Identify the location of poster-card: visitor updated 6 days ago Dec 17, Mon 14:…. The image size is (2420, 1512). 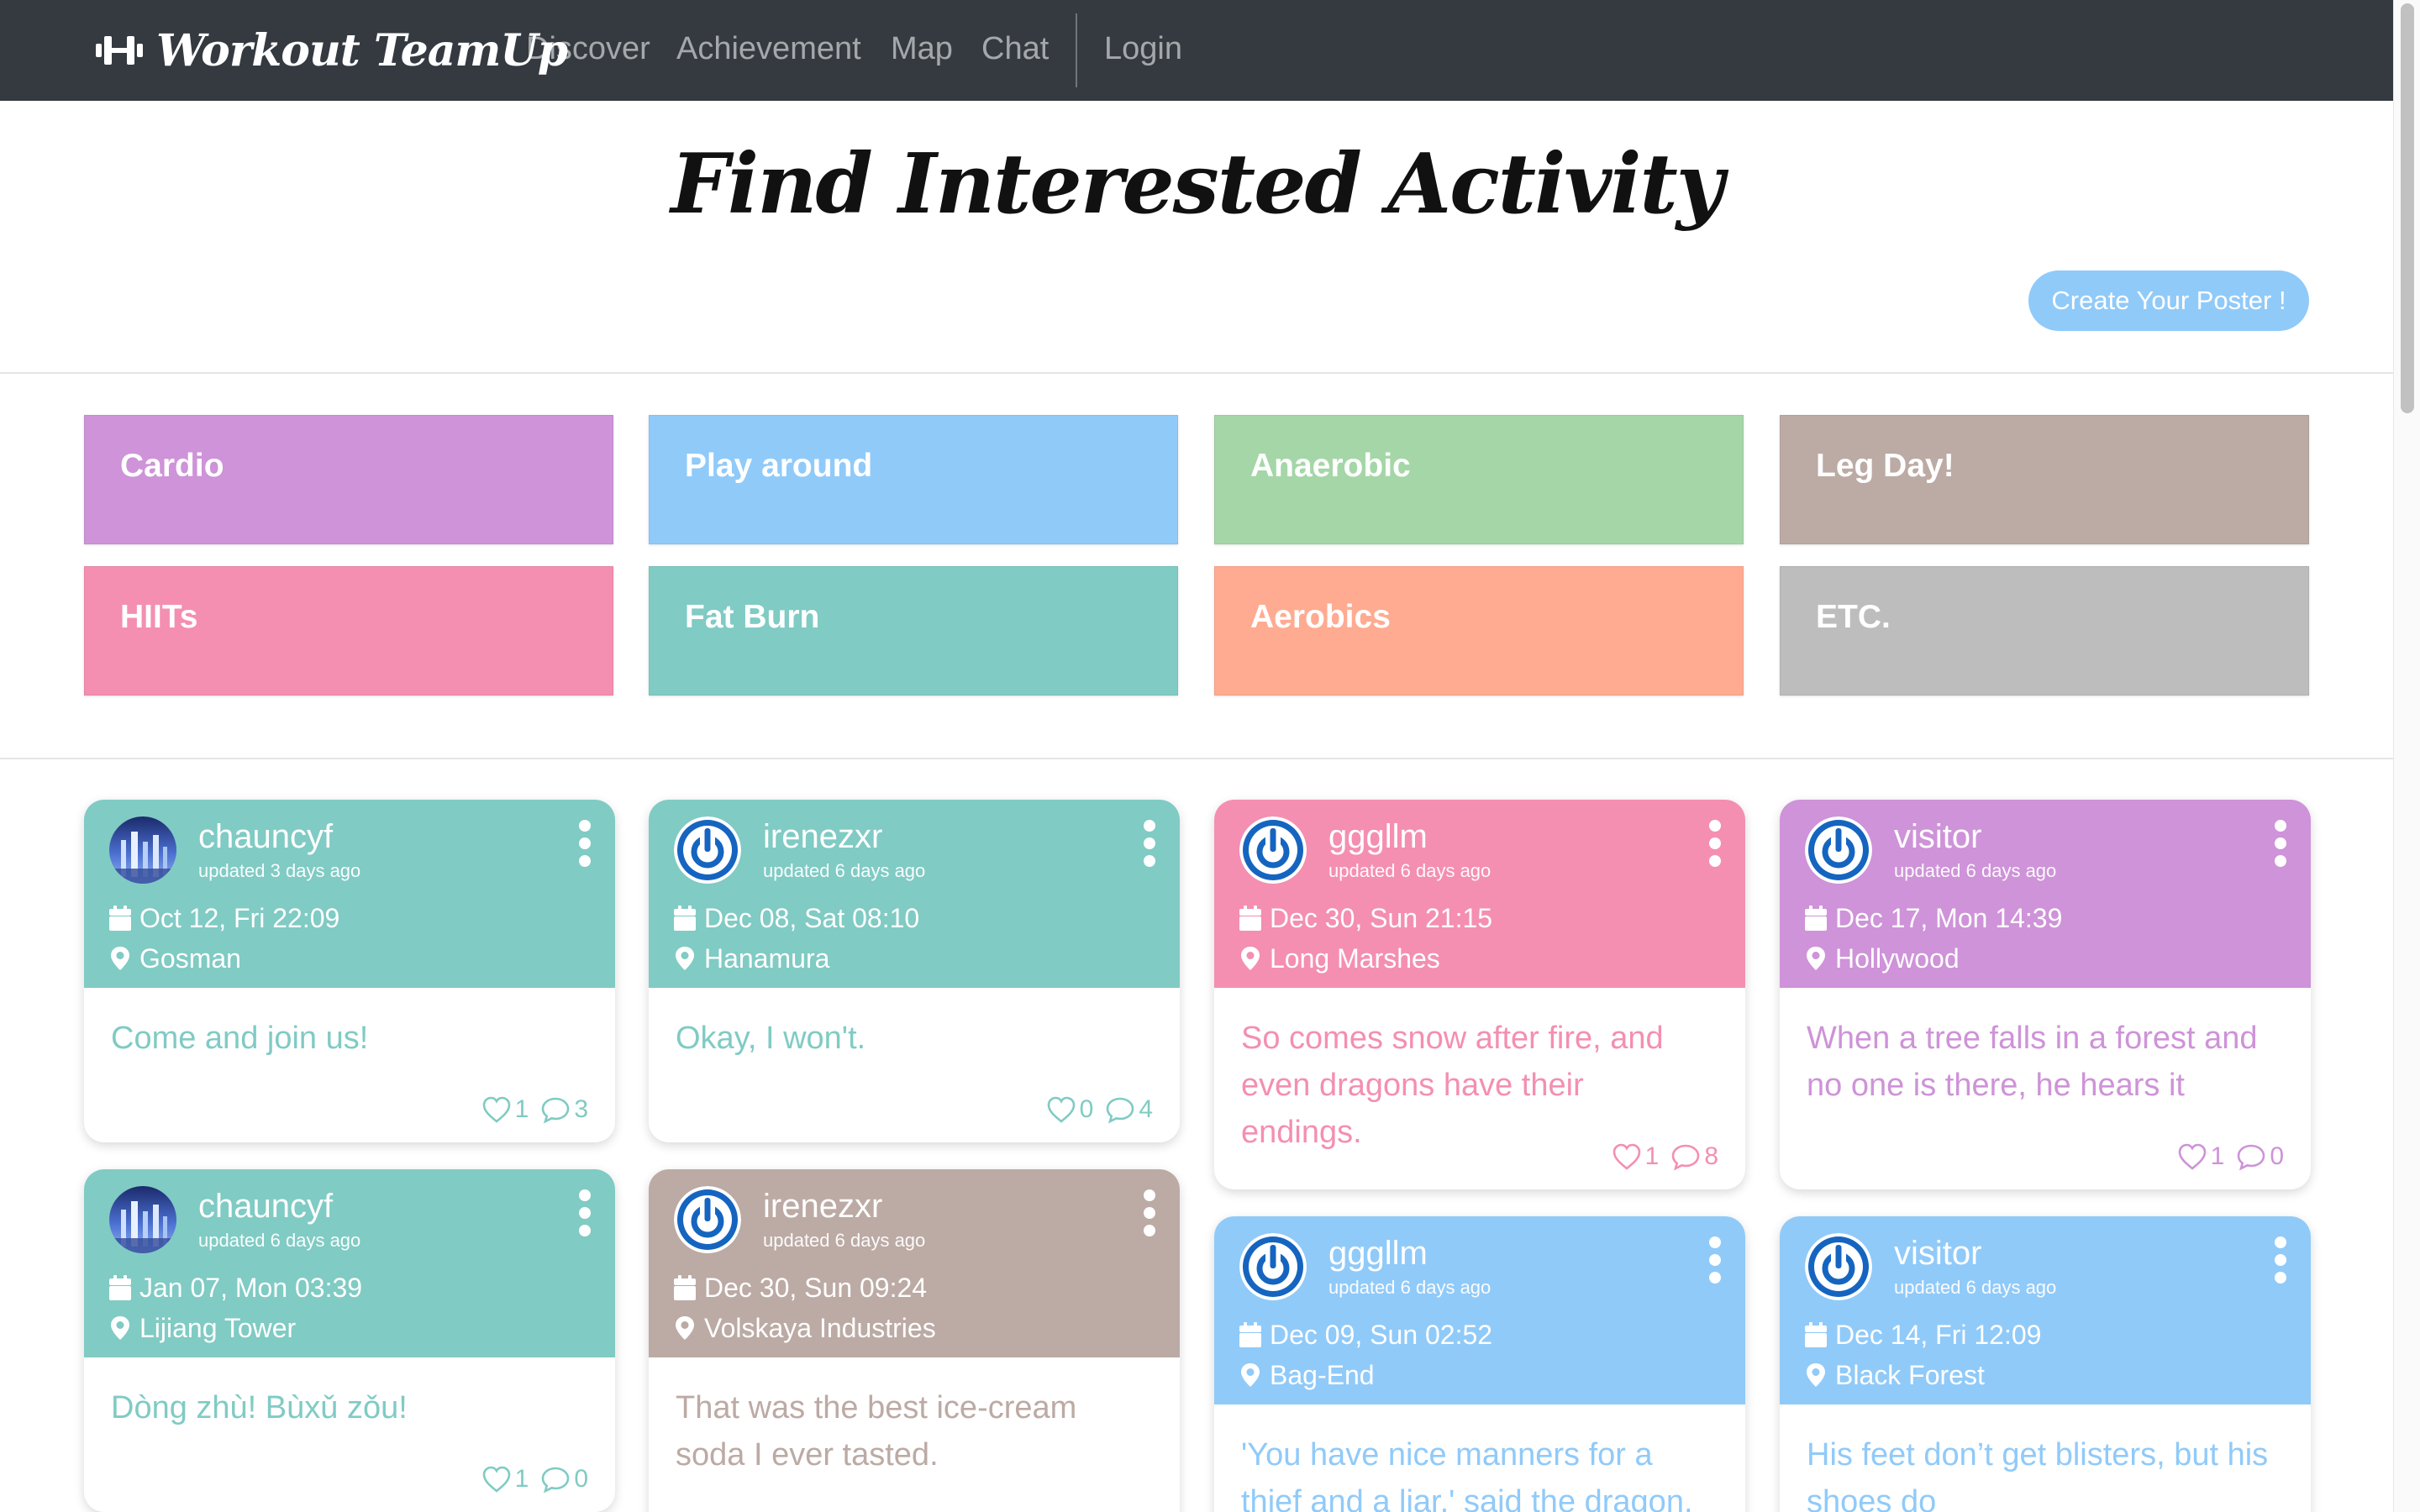
(2045, 994).